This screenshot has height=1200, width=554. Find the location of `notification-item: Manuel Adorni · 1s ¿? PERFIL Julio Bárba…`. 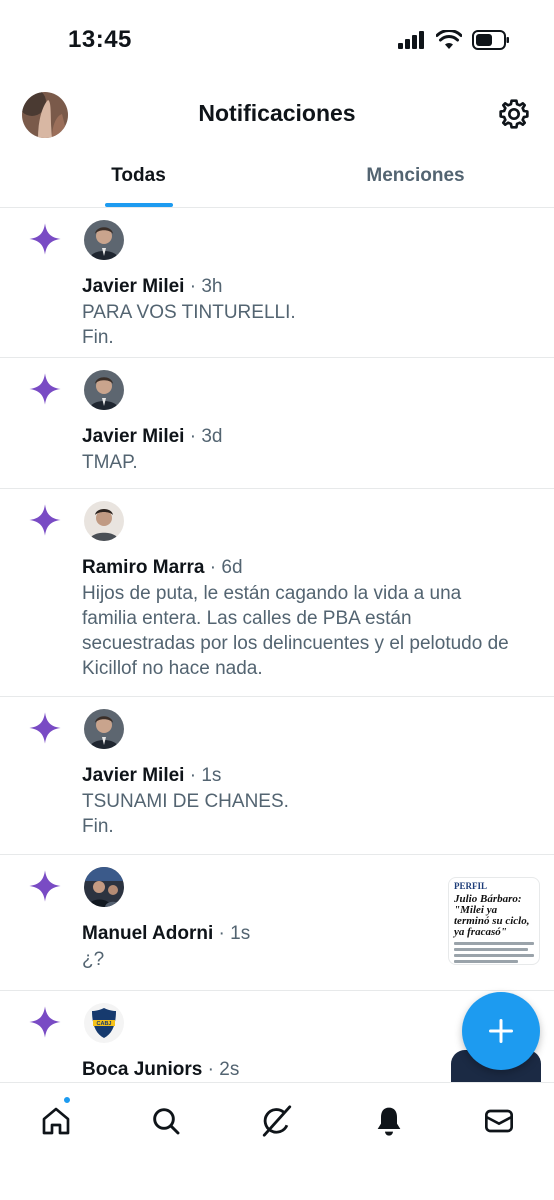

notification-item: Manuel Adorni · 1s ¿? PERFIL Julio Bárba… is located at coordinates (277, 923).